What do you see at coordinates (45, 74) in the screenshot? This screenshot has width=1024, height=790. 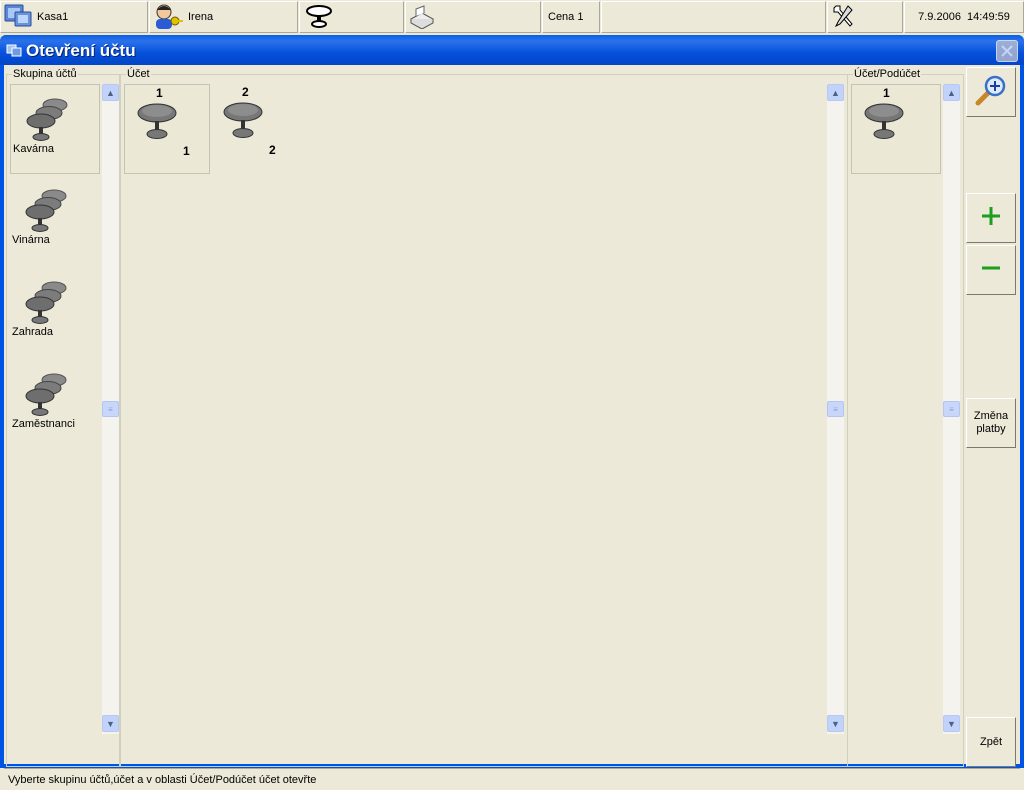 I see `account-group-legend: Skupina účtů` at bounding box center [45, 74].